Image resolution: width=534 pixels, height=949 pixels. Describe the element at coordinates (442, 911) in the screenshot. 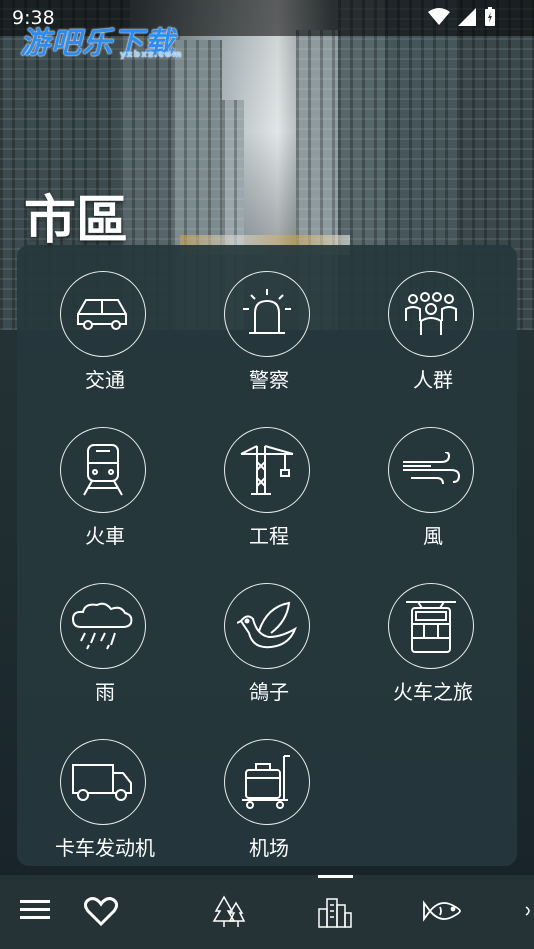

I see `fish-icon` at that location.